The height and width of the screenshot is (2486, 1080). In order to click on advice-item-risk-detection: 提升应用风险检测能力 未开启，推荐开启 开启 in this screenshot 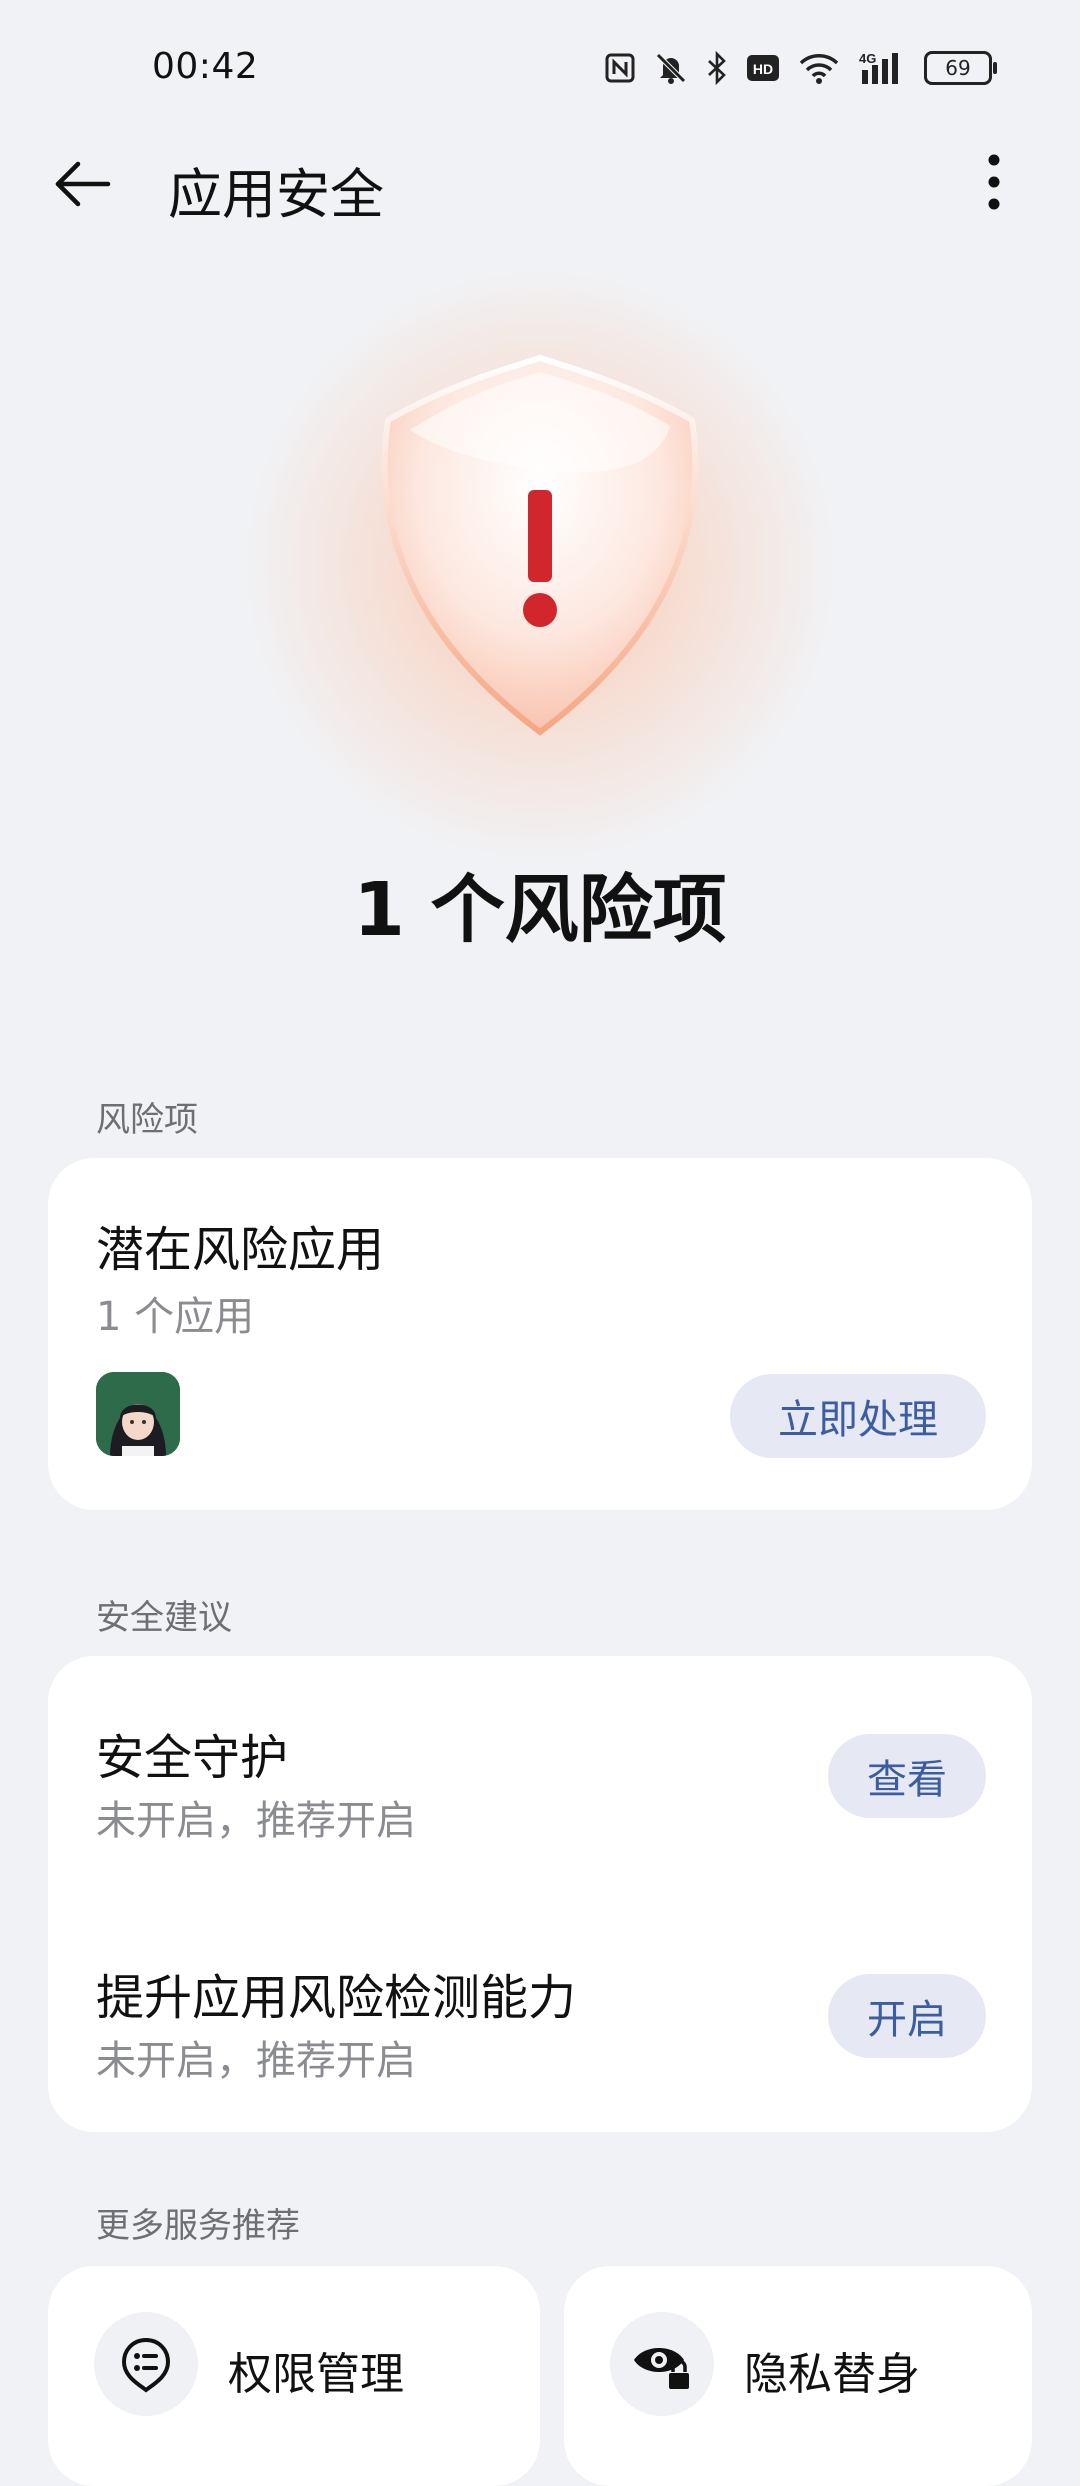, I will do `click(540, 2013)`.